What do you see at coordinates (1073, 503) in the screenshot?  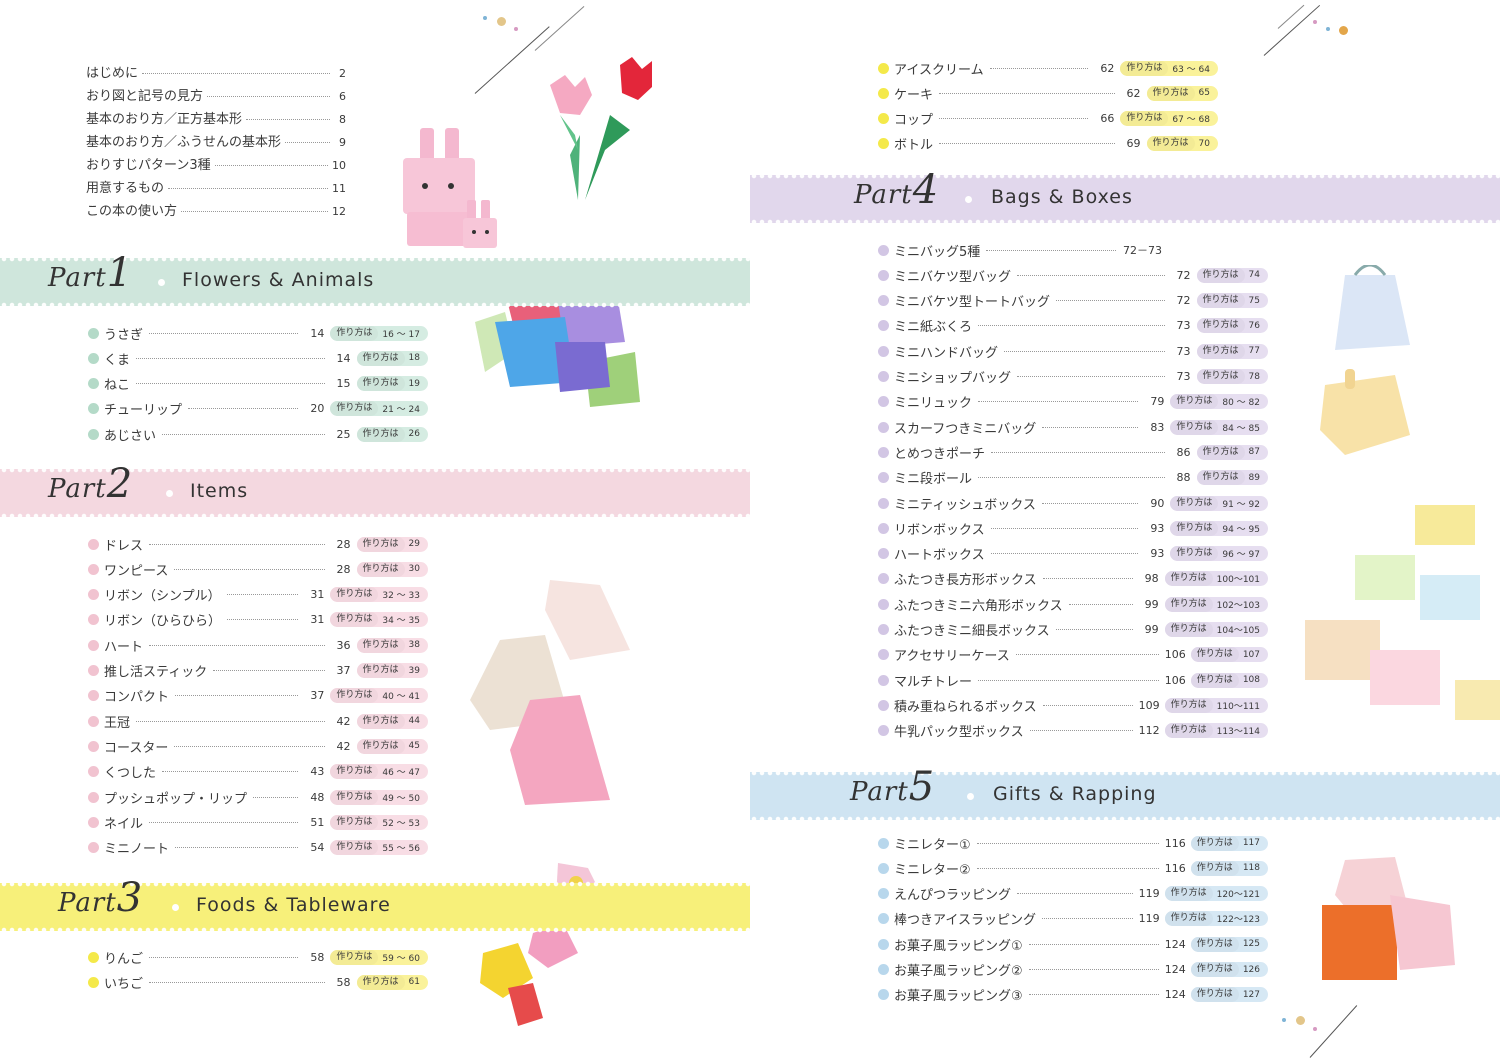 I see `toc-entry: ミニティッシュボックス 90 作り方は 91 ～ 92` at bounding box center [1073, 503].